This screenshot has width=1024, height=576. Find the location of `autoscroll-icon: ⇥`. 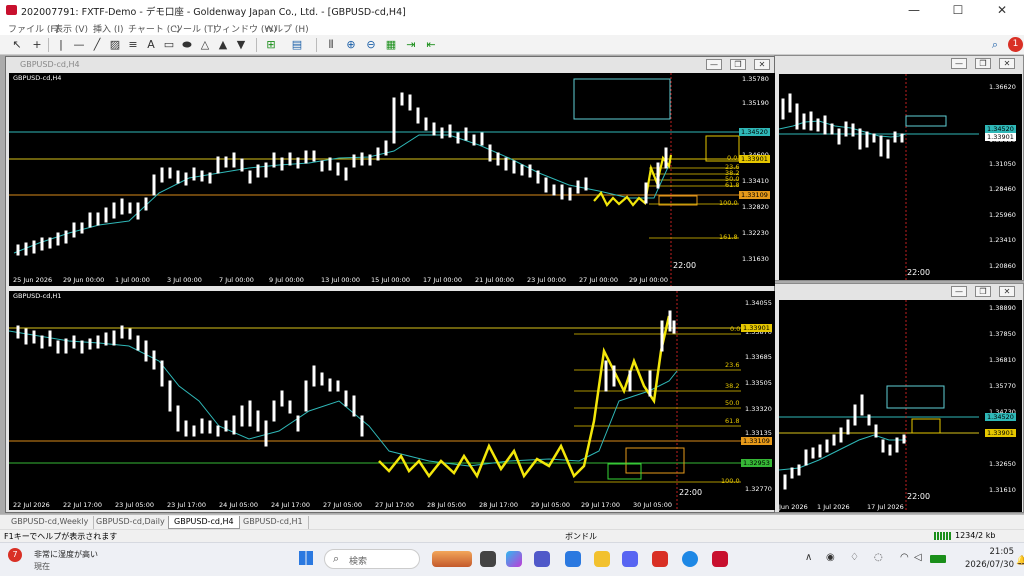

autoscroll-icon: ⇥ is located at coordinates (411, 45).